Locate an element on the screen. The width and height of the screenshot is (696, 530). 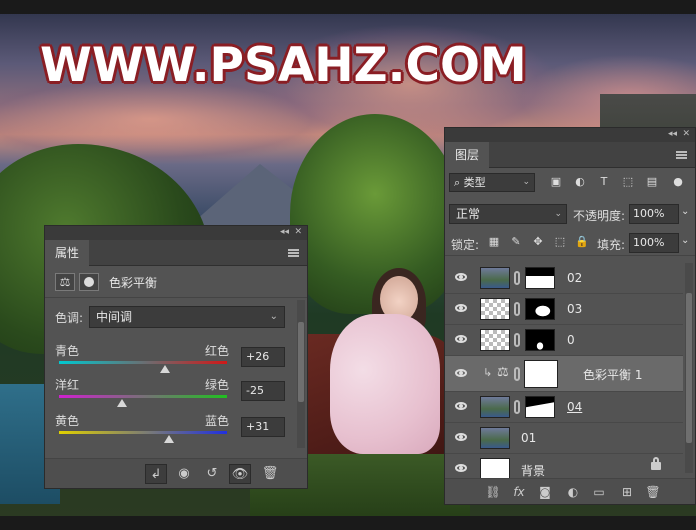
lock-image-icon: ✎ is located at coordinates (516, 242).